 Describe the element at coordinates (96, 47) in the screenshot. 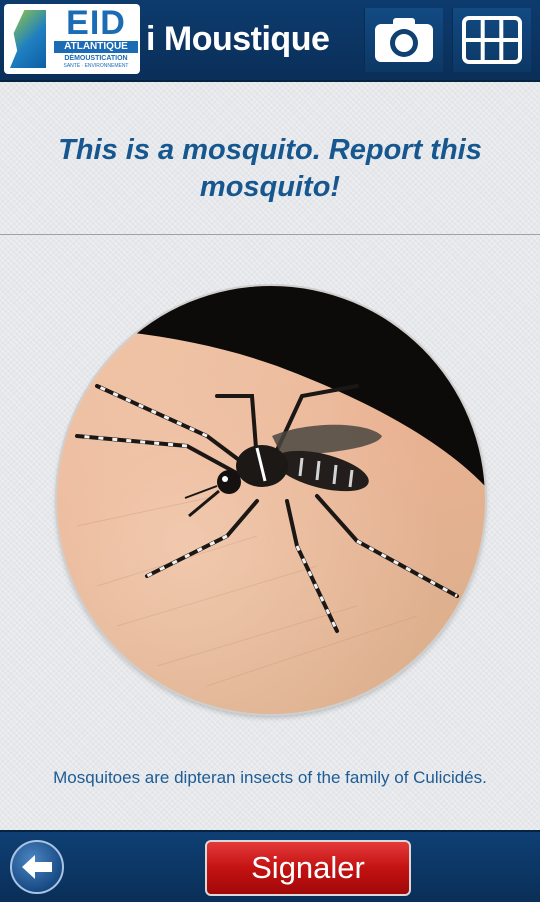

I see `logo-line-atlantique: ATLANTIQUE` at that location.